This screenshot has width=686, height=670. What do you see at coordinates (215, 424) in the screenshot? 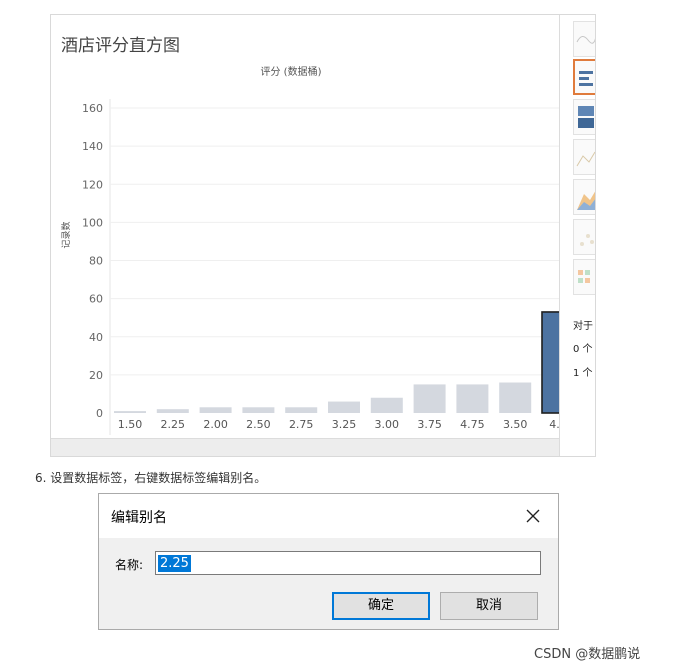
I see `x-tick-label: 2.00` at bounding box center [215, 424].